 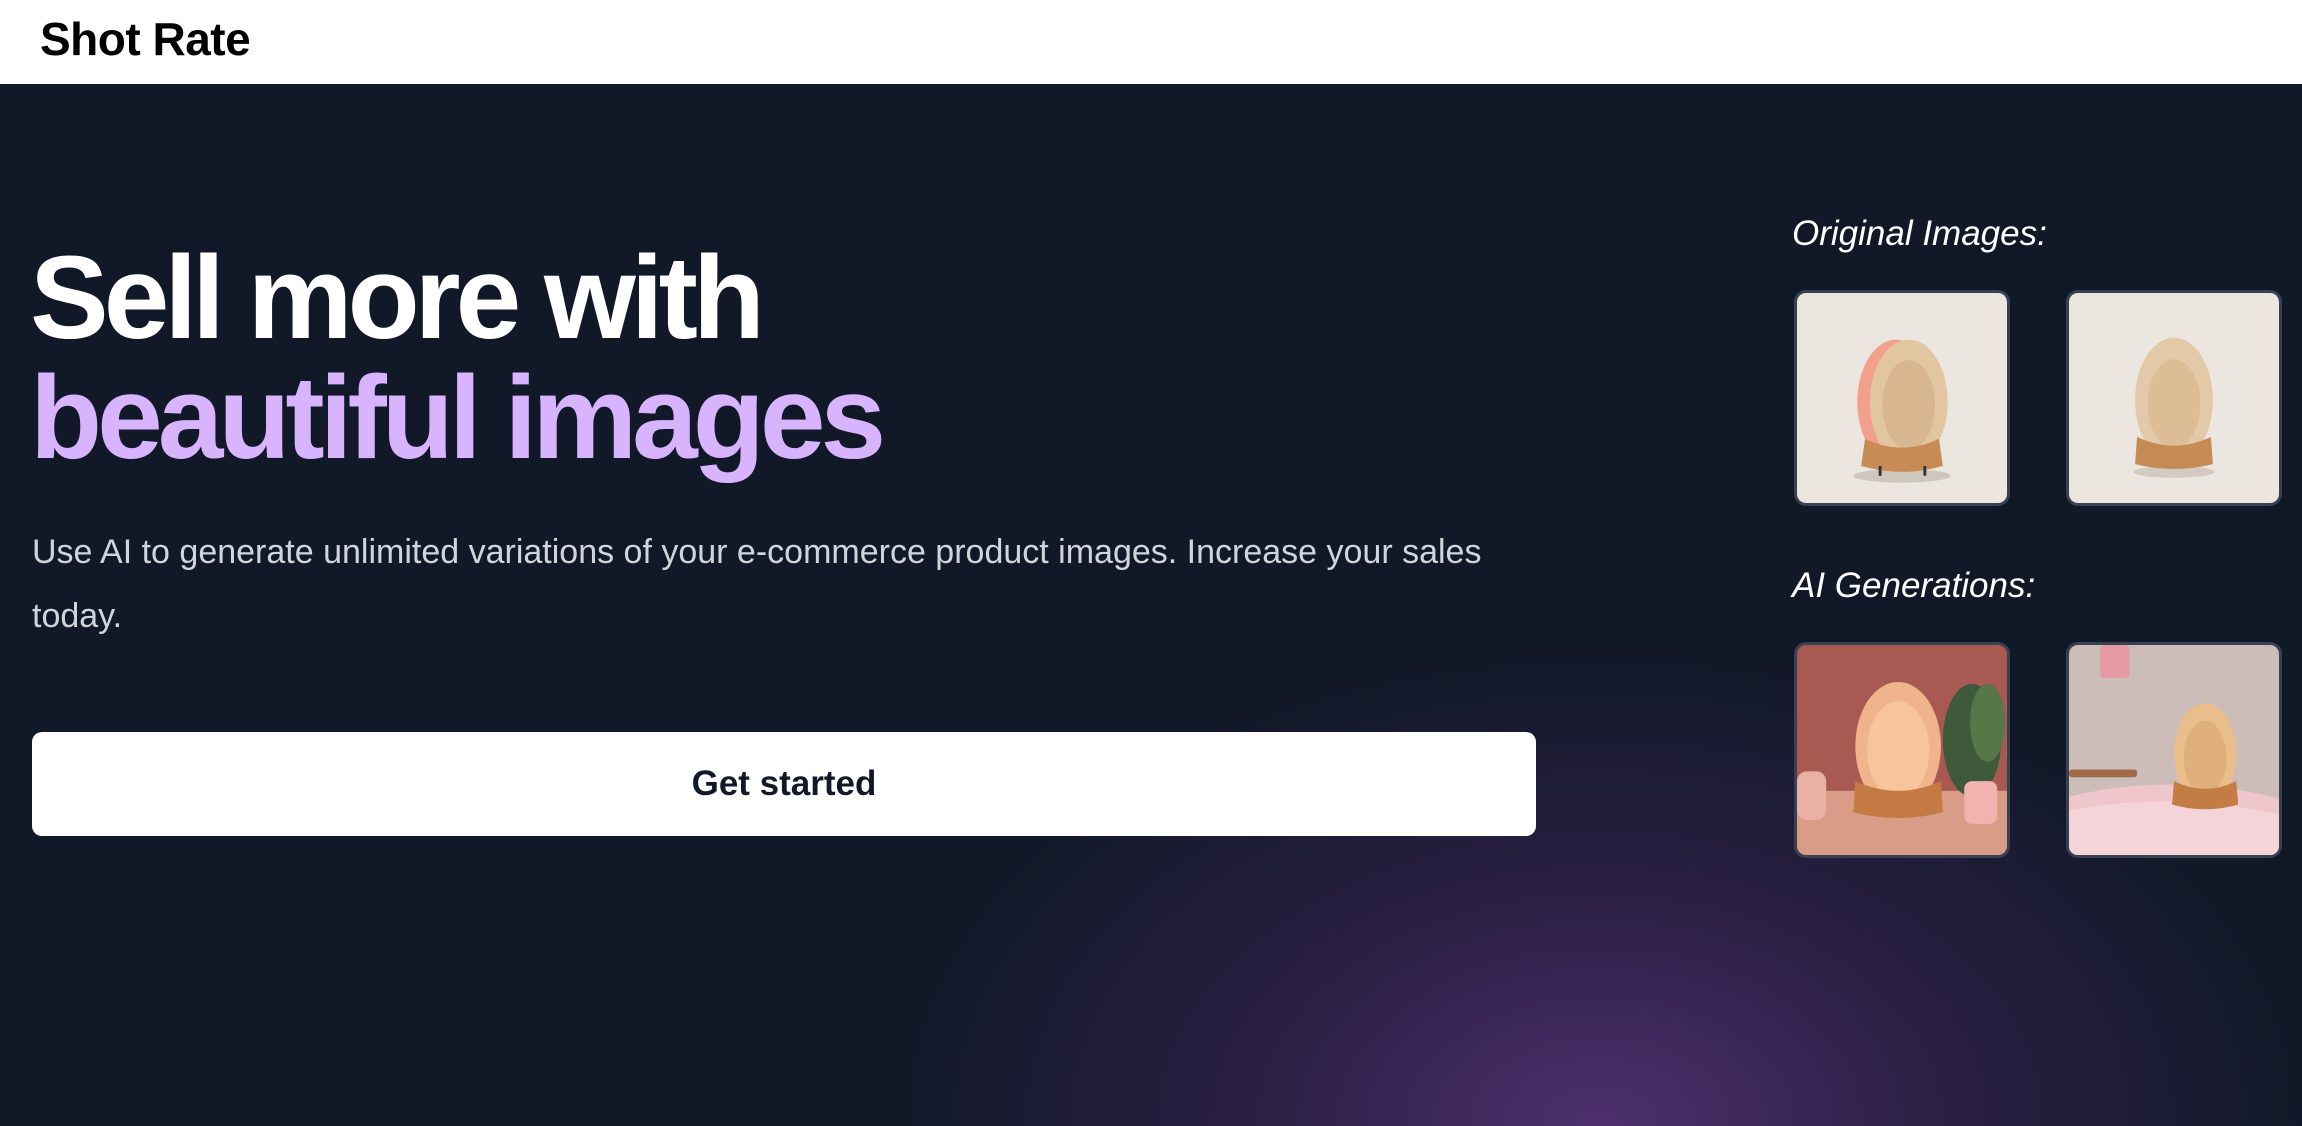 I want to click on headline-line-2-accent: beautiful images, so click(x=458, y=418).